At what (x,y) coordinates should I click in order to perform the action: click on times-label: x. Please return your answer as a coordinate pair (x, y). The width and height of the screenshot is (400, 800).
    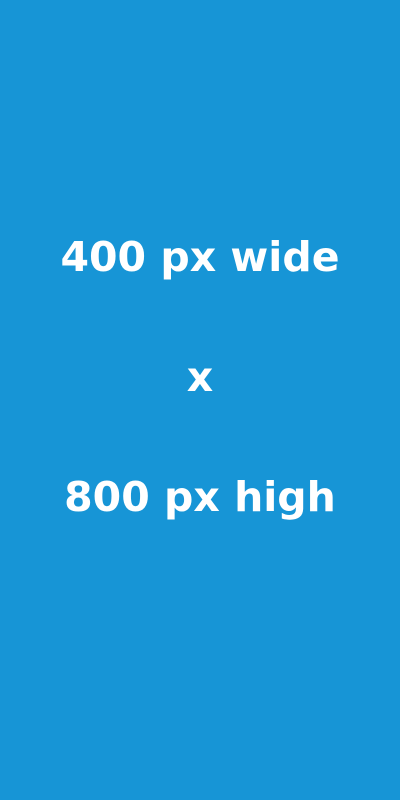
    Looking at the image, I should click on (200, 377).